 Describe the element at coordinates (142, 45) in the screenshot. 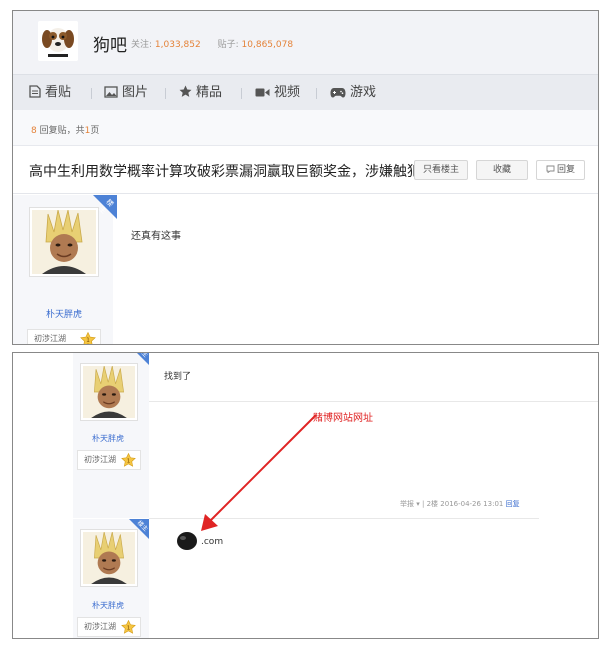

I see `followers-label: 关注:` at that location.